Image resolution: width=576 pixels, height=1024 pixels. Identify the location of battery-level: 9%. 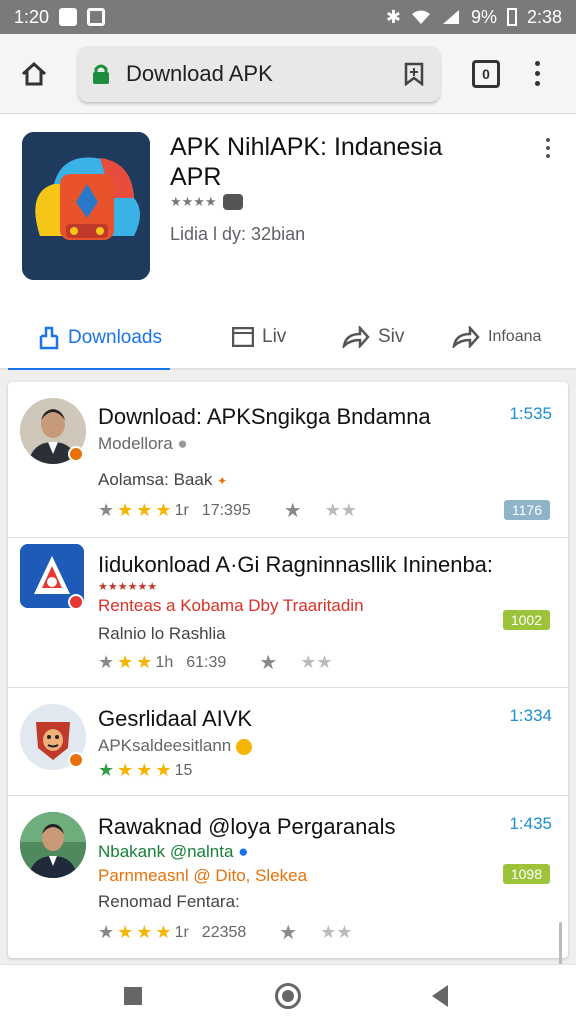
(483, 16).